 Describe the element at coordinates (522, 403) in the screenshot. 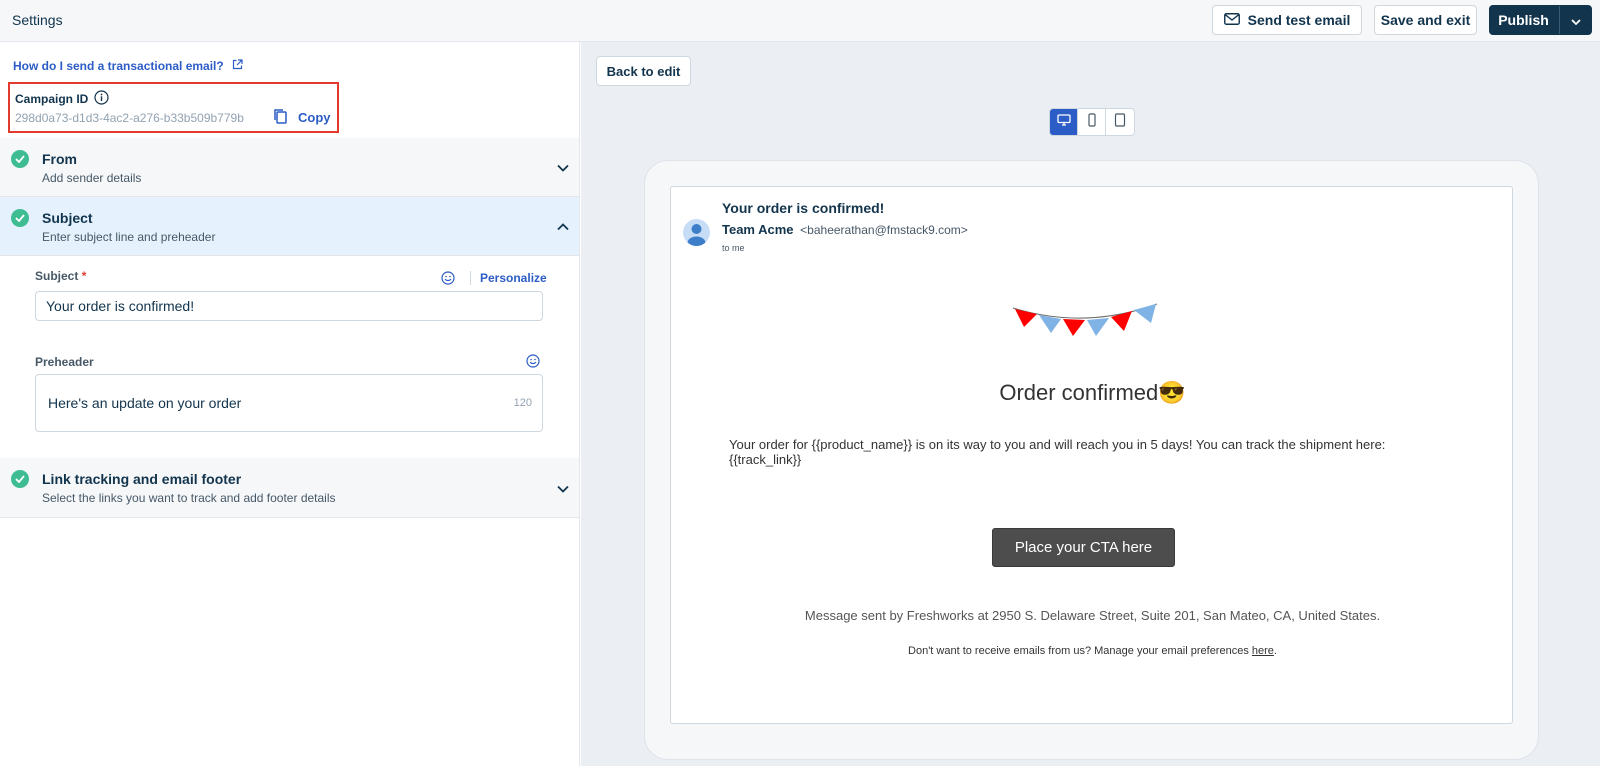

I see `character-counter: 120` at that location.